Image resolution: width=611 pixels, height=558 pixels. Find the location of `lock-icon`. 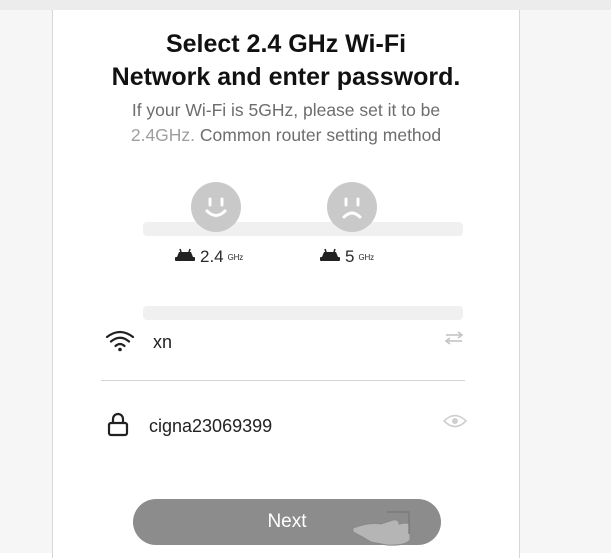

lock-icon is located at coordinates (118, 426).